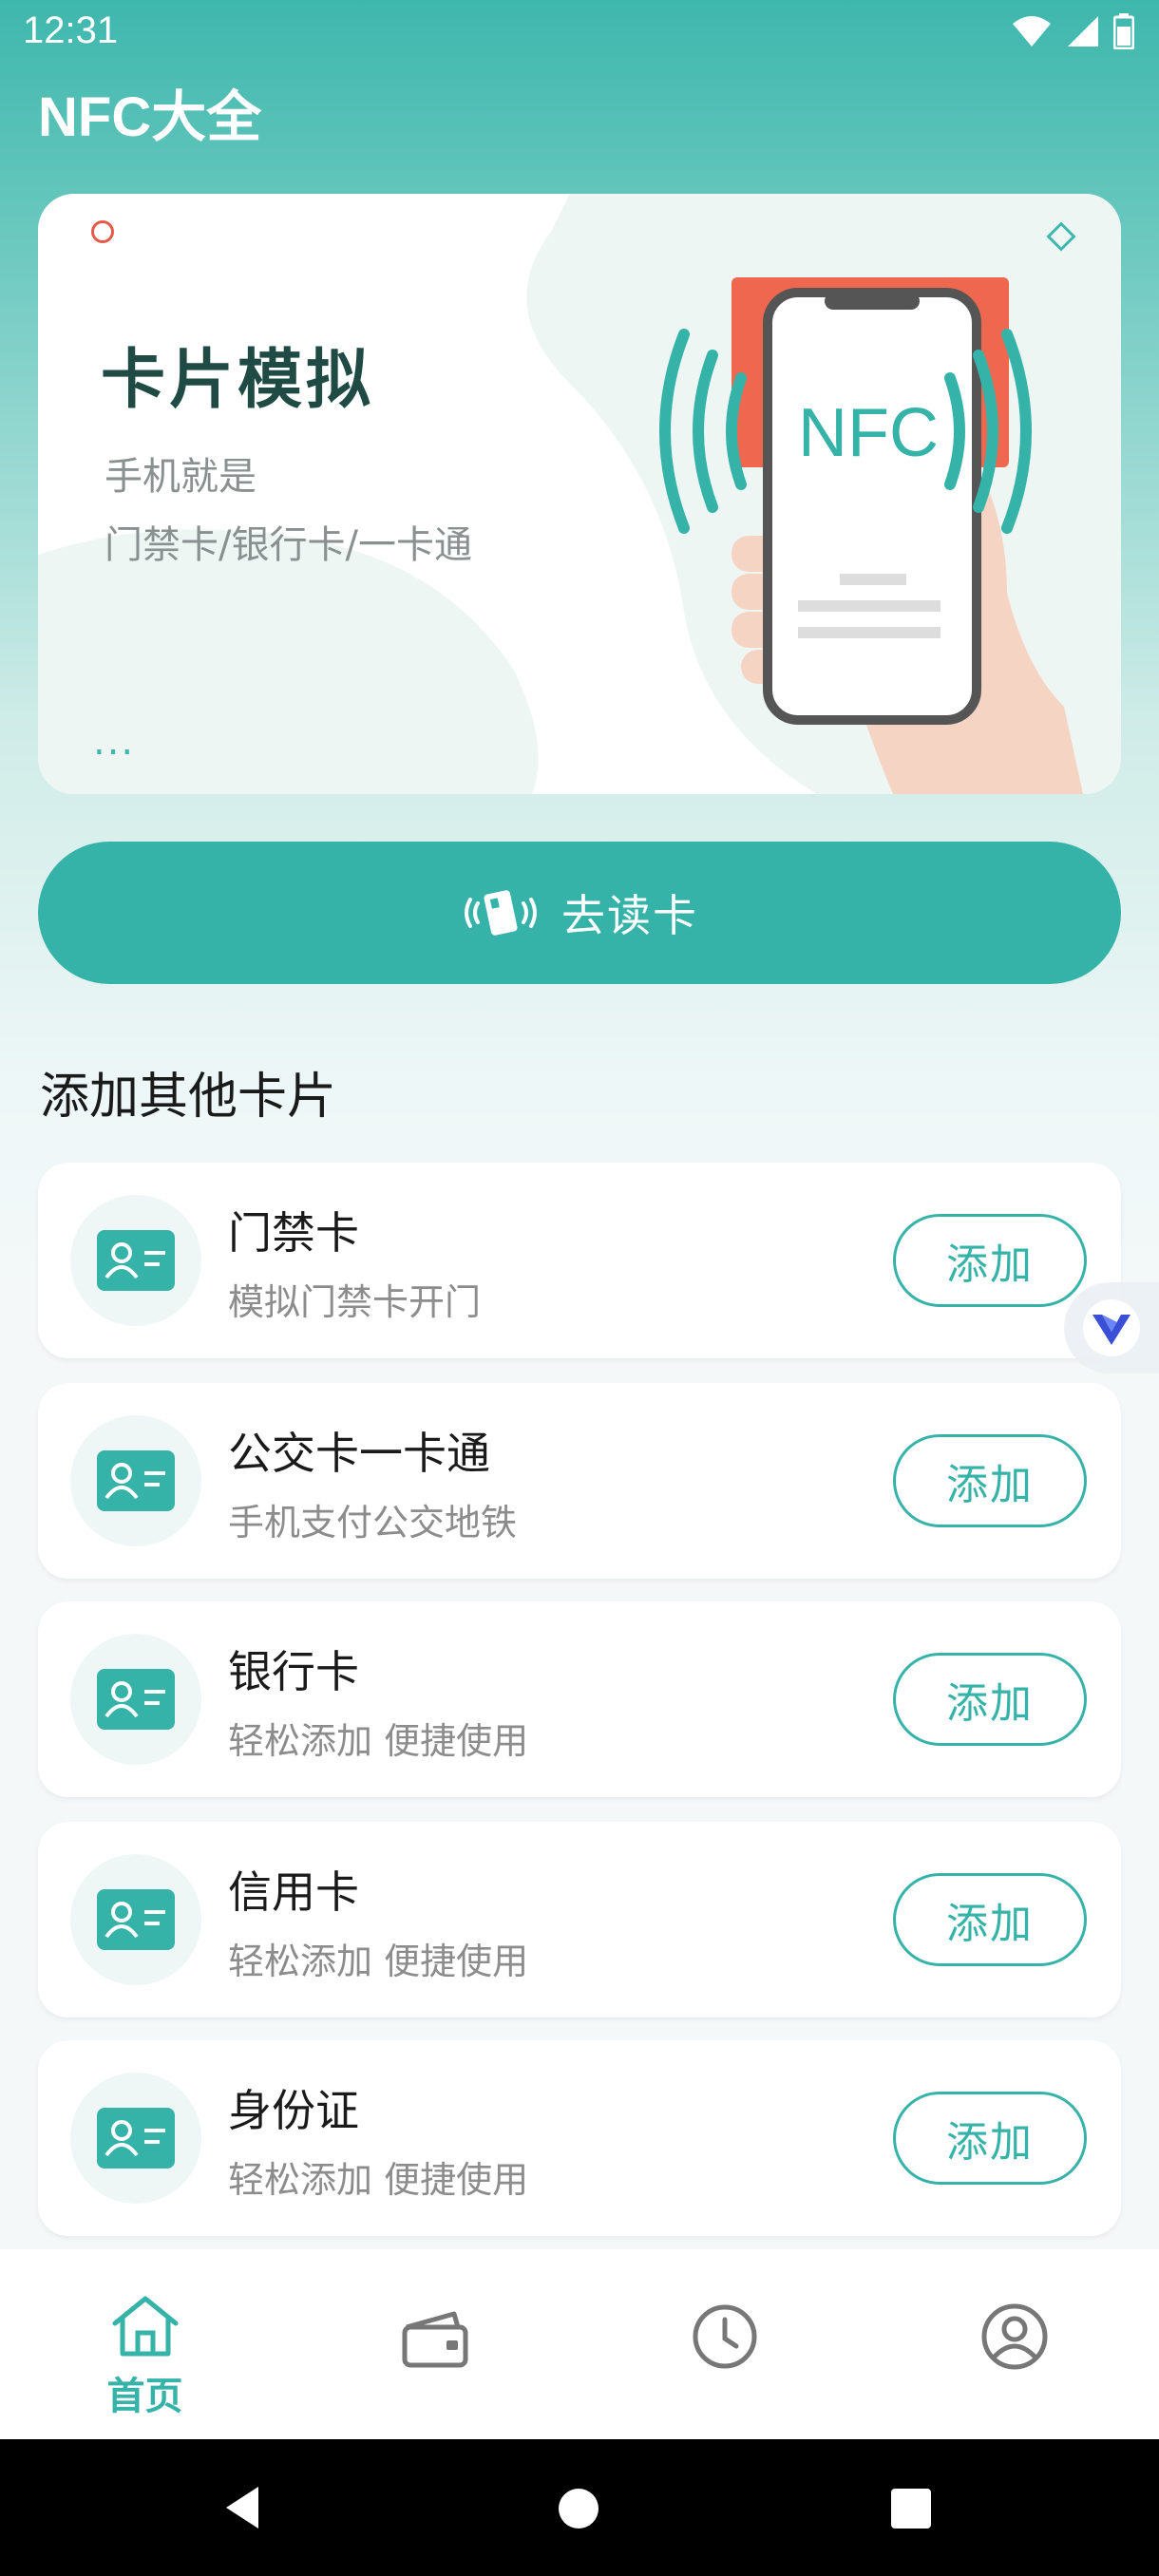 This screenshot has height=2576, width=1159. I want to click on wallet-icon, so click(434, 2339).